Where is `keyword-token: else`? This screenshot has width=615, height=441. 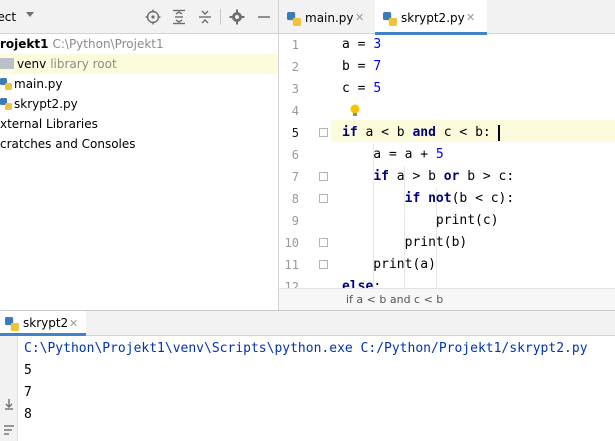
keyword-token: else is located at coordinates (358, 283).